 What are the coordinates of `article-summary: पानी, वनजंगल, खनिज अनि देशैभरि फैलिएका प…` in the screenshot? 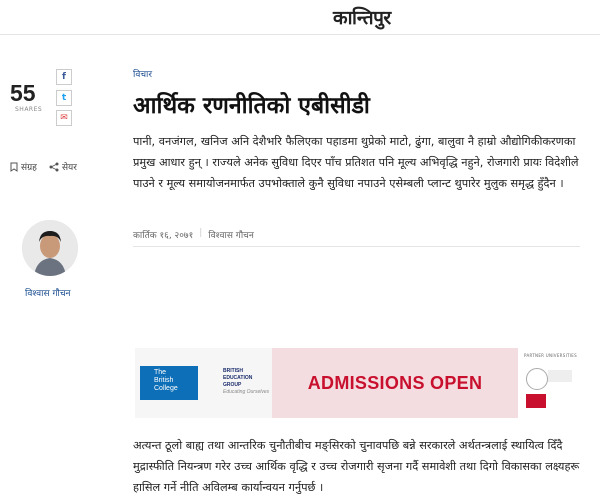 It's located at (356, 162).